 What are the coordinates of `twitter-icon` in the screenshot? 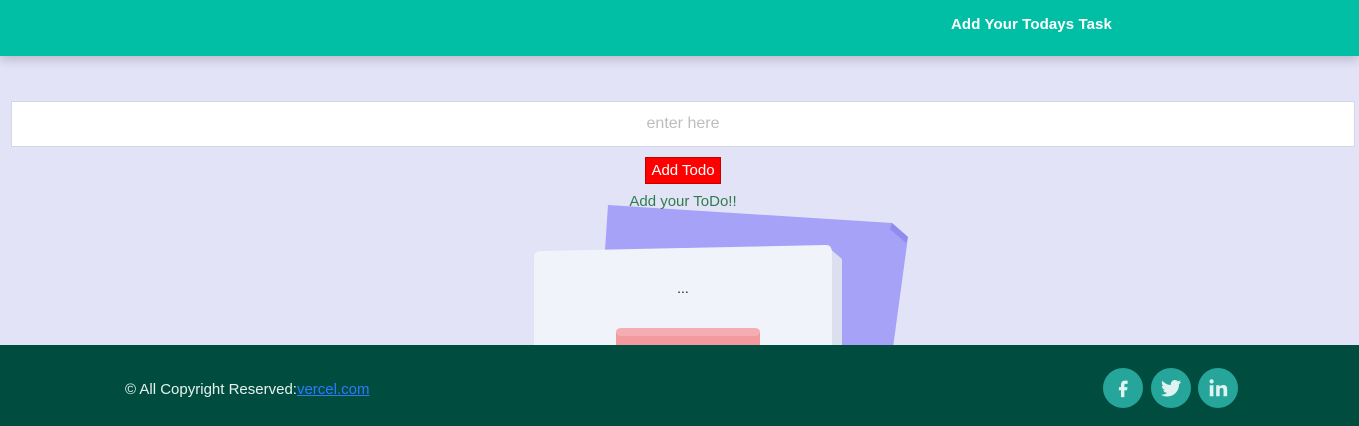 It's located at (1171, 388).